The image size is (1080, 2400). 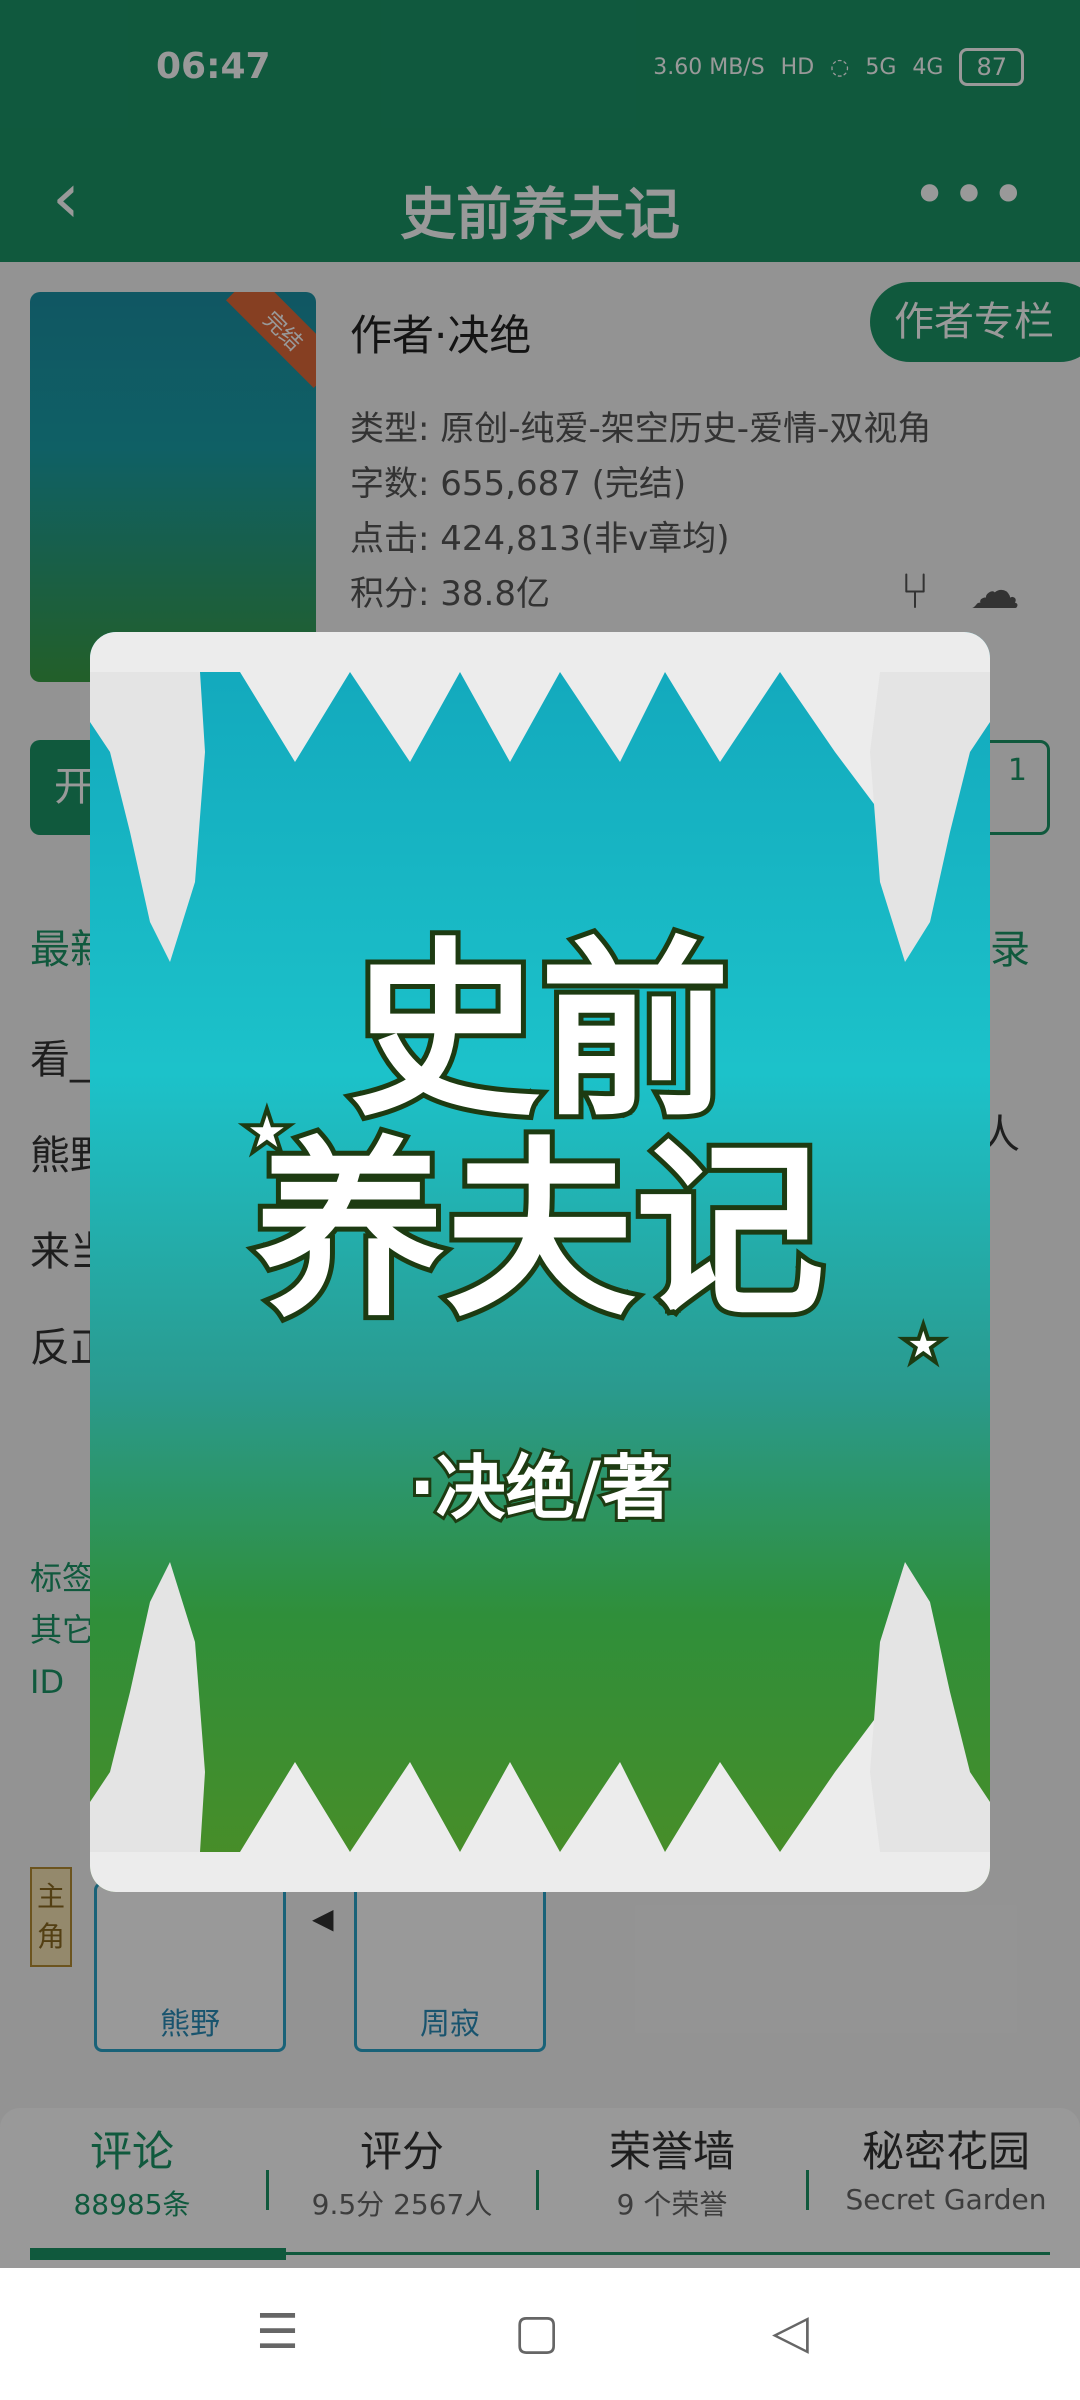 I want to click on system-nav-bar: ☰ ▢ ◁, so click(x=540, y=2334).